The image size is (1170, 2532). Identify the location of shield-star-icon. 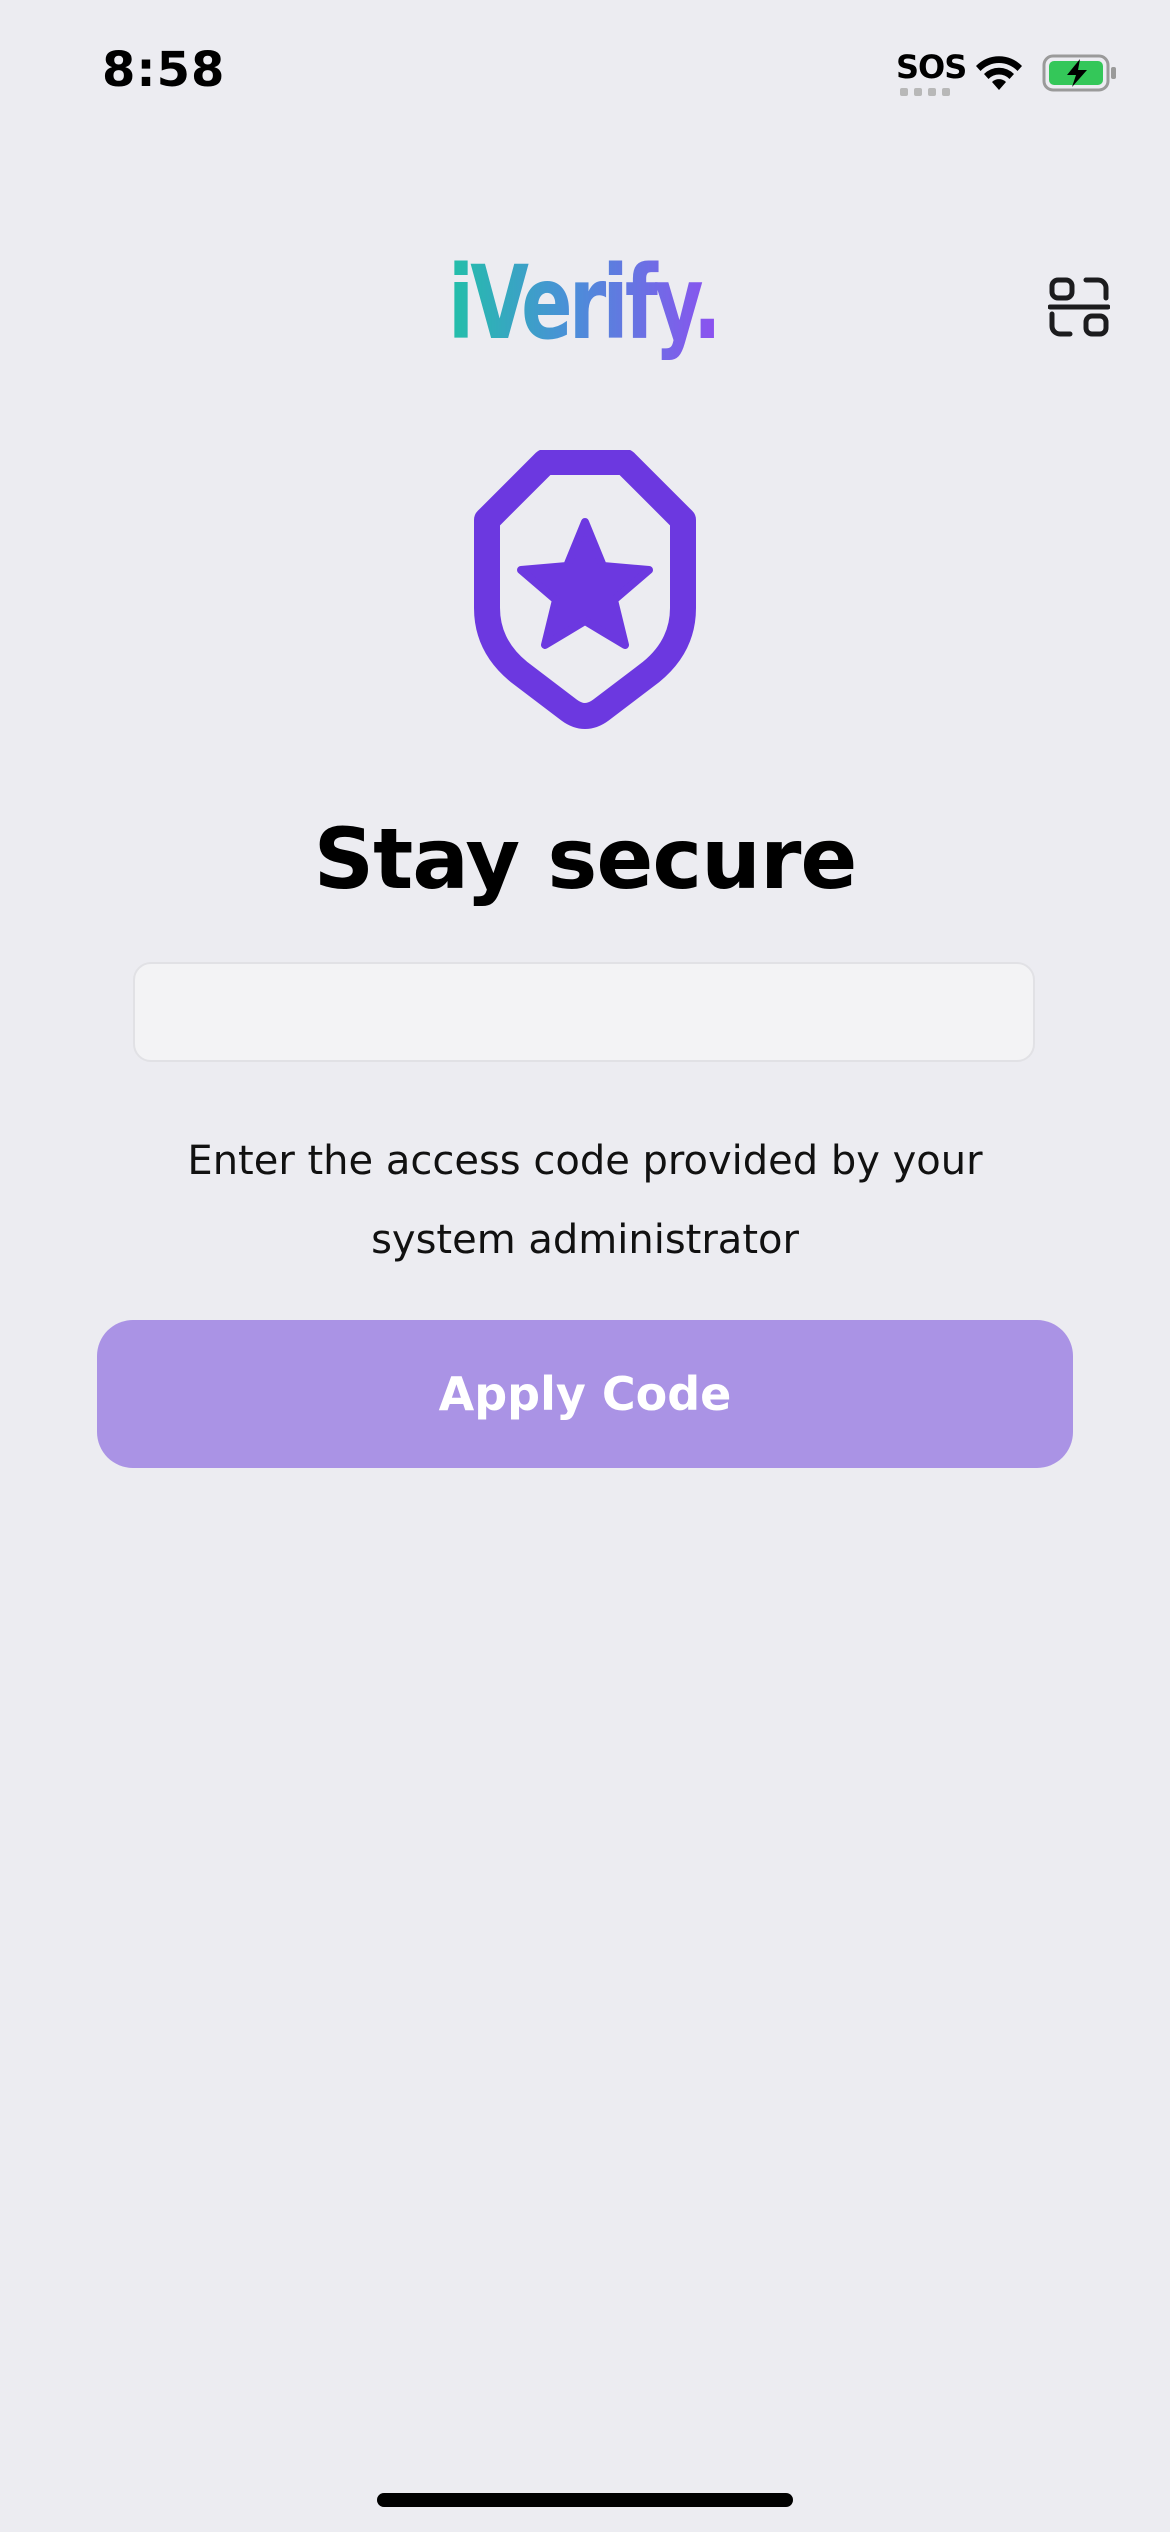
(585, 589).